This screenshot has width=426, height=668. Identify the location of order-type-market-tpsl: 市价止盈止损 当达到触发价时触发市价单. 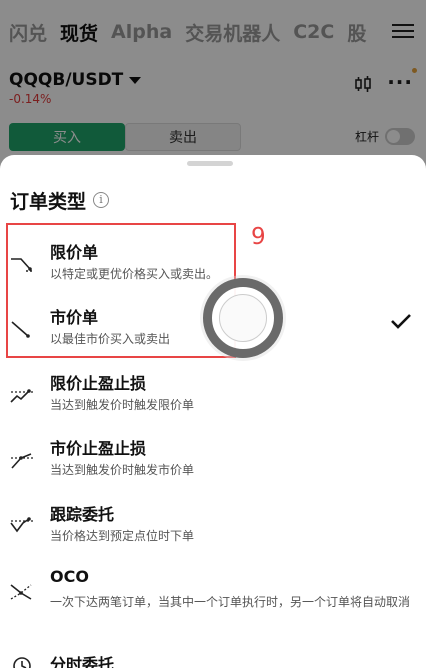
(213, 465).